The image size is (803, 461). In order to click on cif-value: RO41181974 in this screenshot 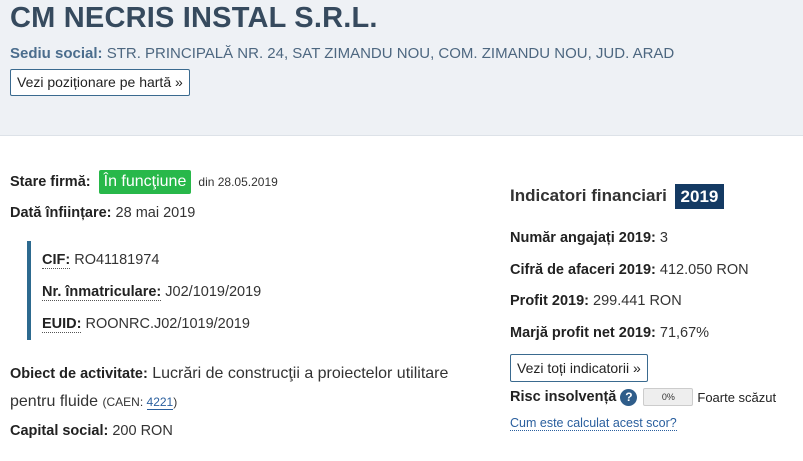, I will do `click(117, 260)`.